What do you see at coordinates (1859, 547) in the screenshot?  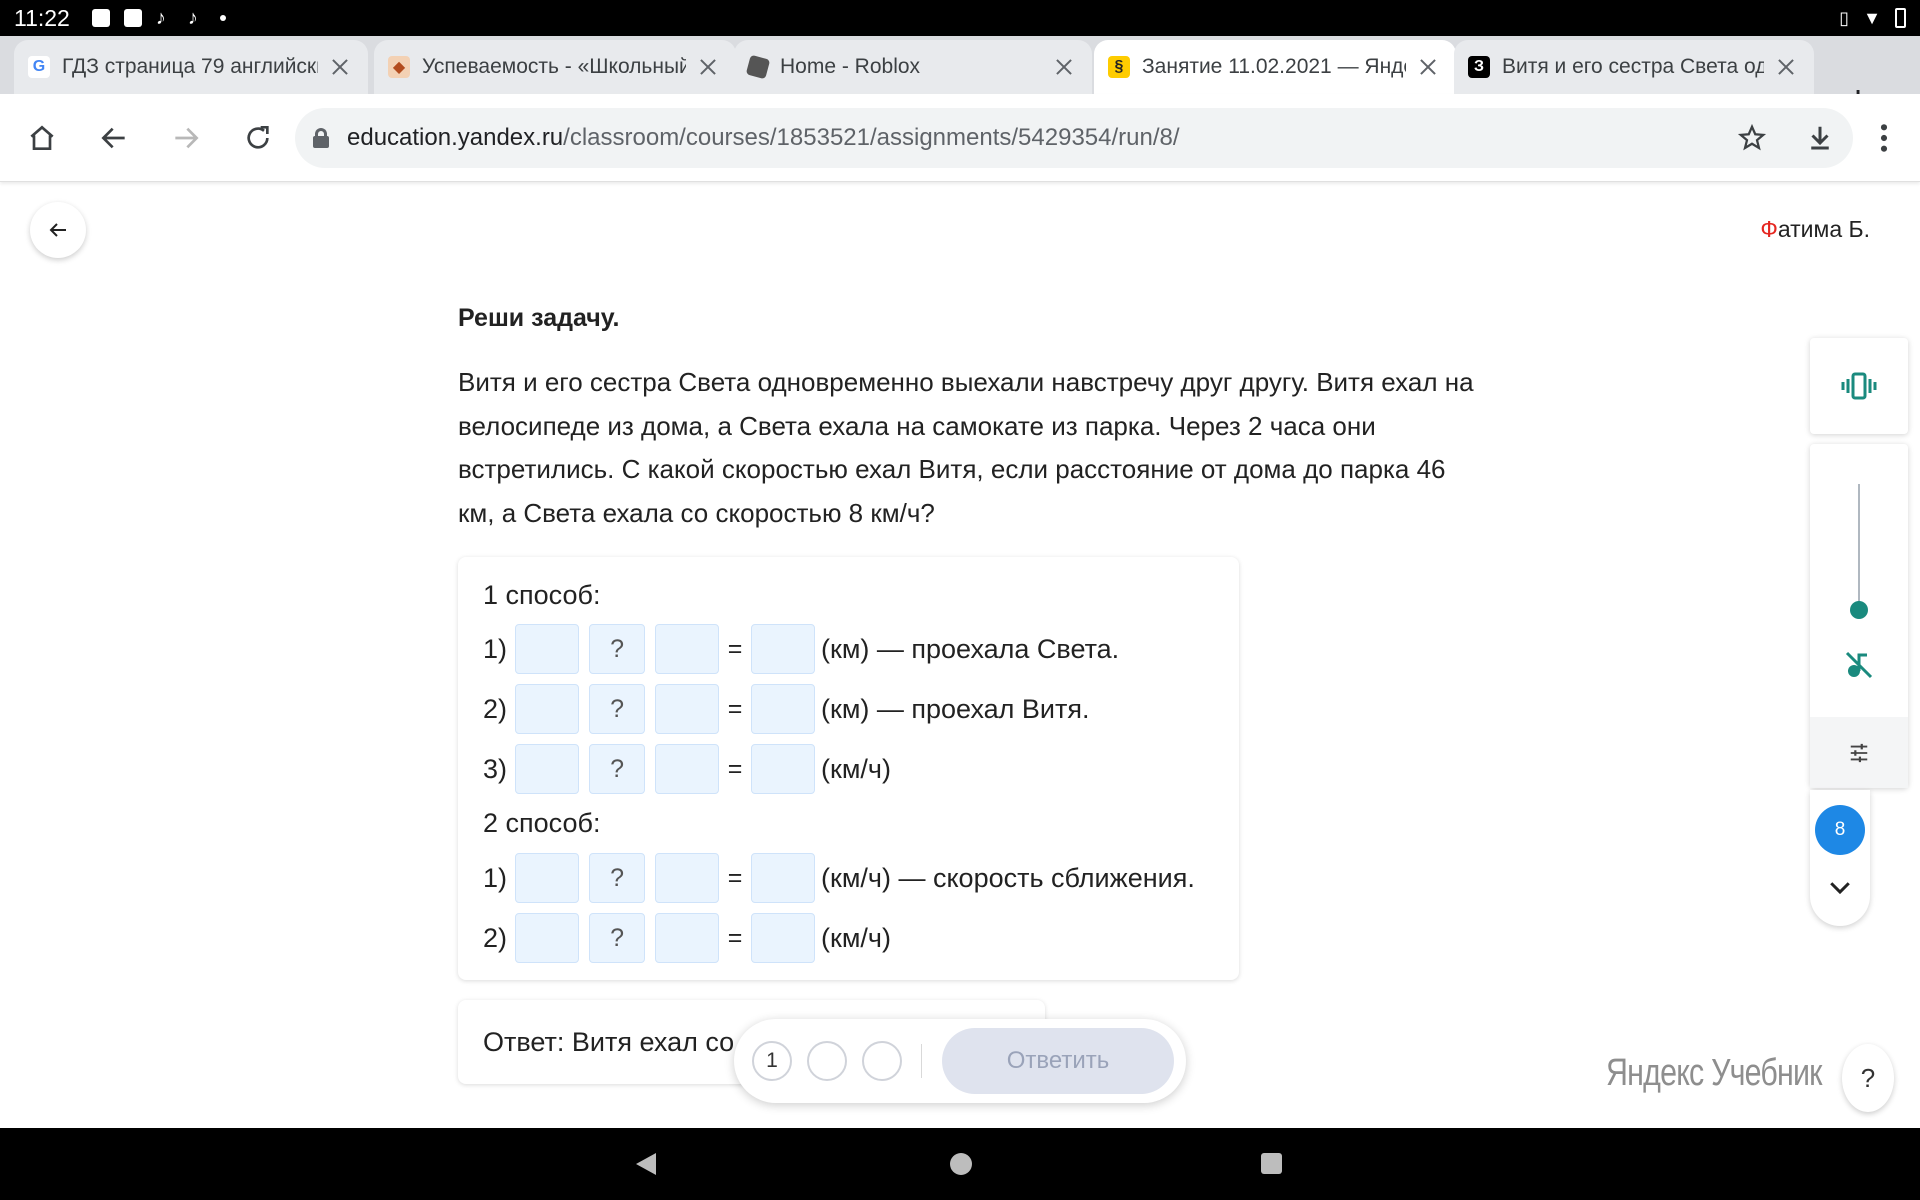 I see `volume-slider-track` at bounding box center [1859, 547].